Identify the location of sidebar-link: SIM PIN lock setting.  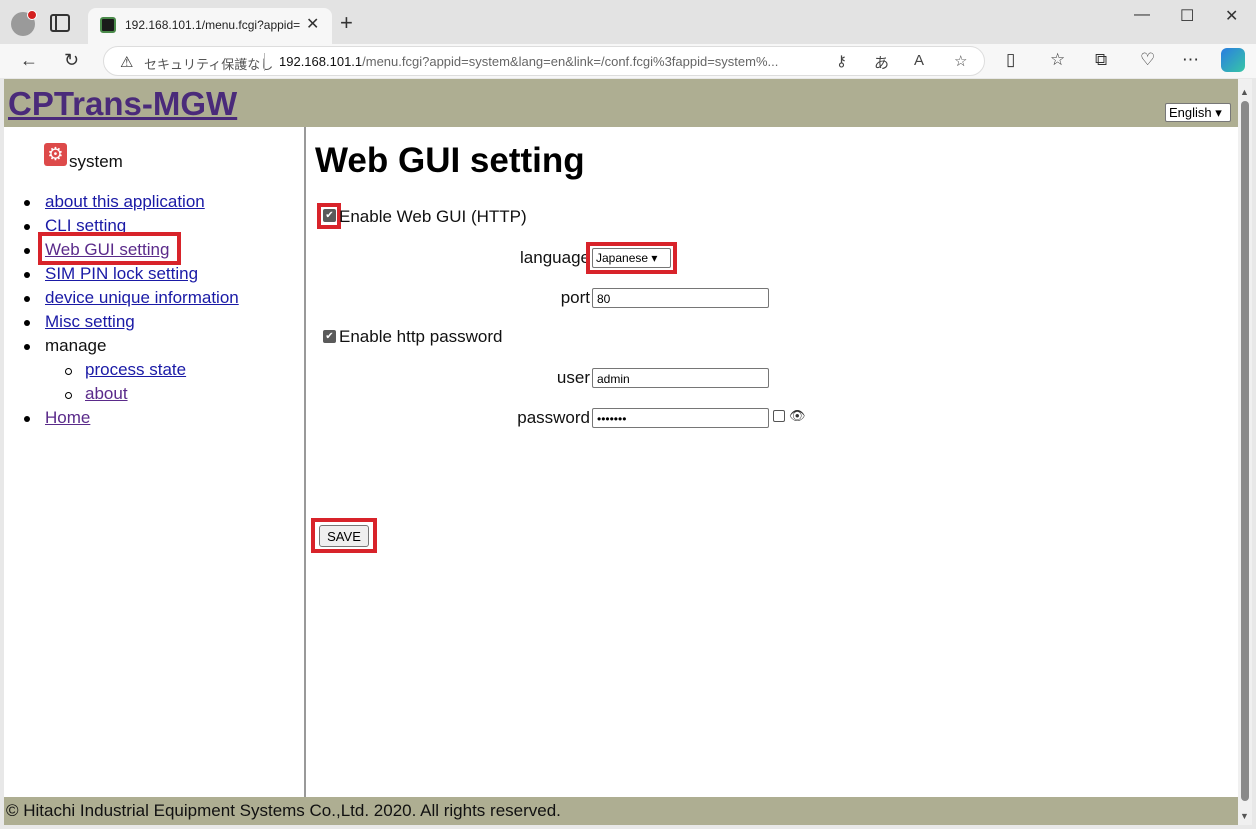
(121, 273).